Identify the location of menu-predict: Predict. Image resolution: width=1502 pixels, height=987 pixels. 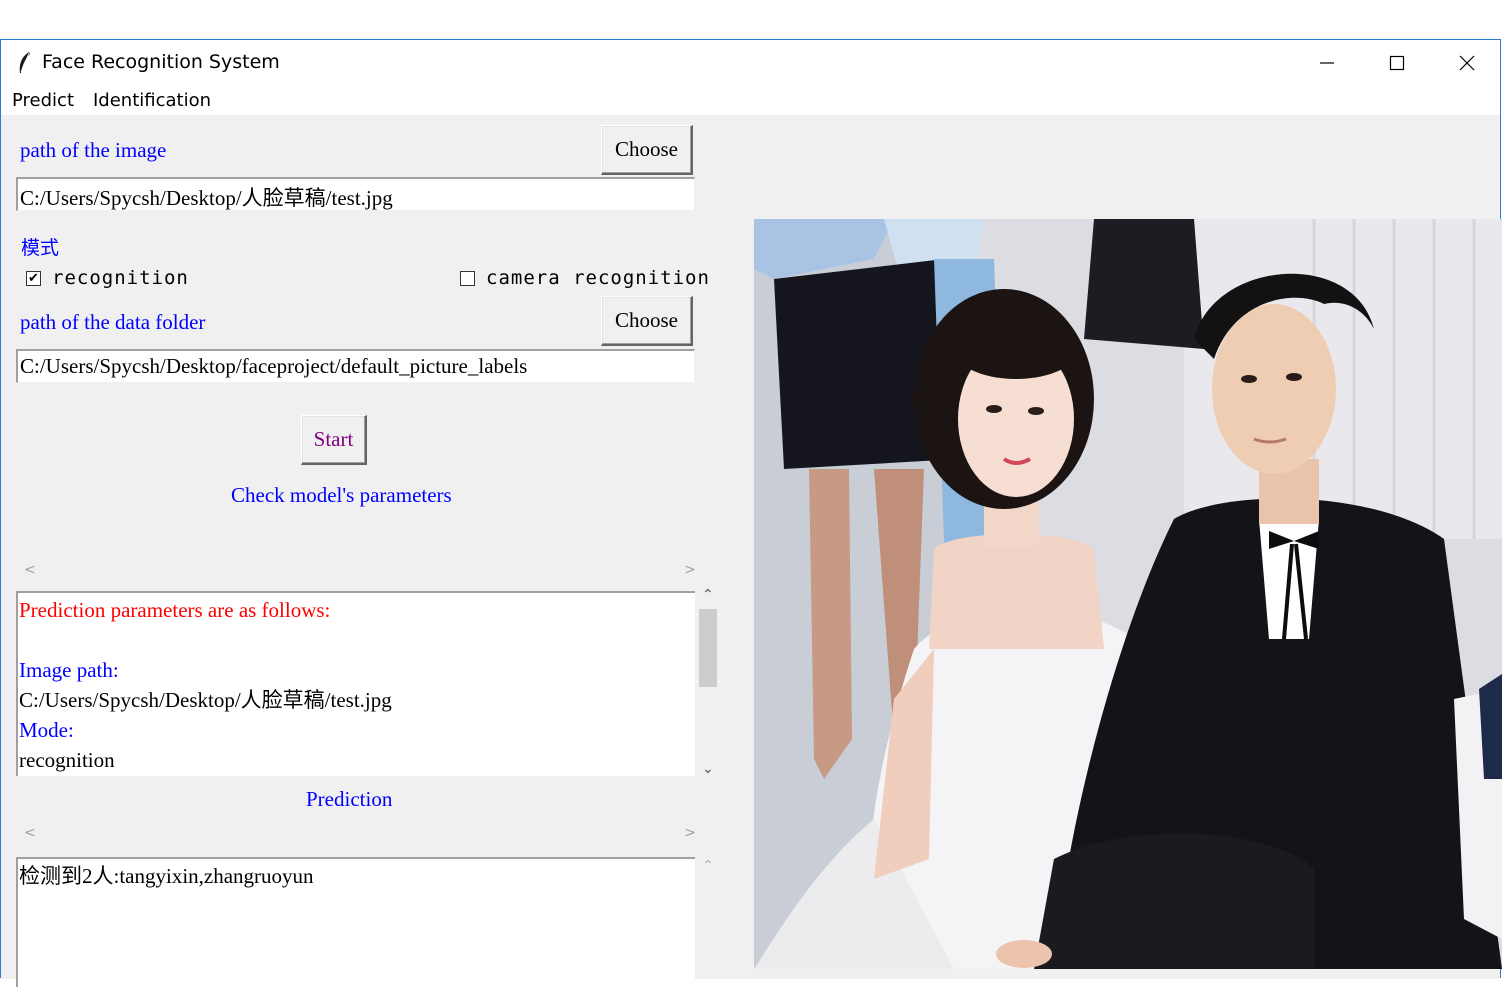
(43, 100).